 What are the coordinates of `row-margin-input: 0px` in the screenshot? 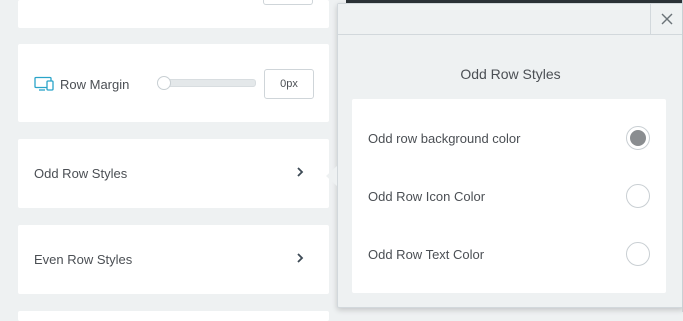 It's located at (289, 84).